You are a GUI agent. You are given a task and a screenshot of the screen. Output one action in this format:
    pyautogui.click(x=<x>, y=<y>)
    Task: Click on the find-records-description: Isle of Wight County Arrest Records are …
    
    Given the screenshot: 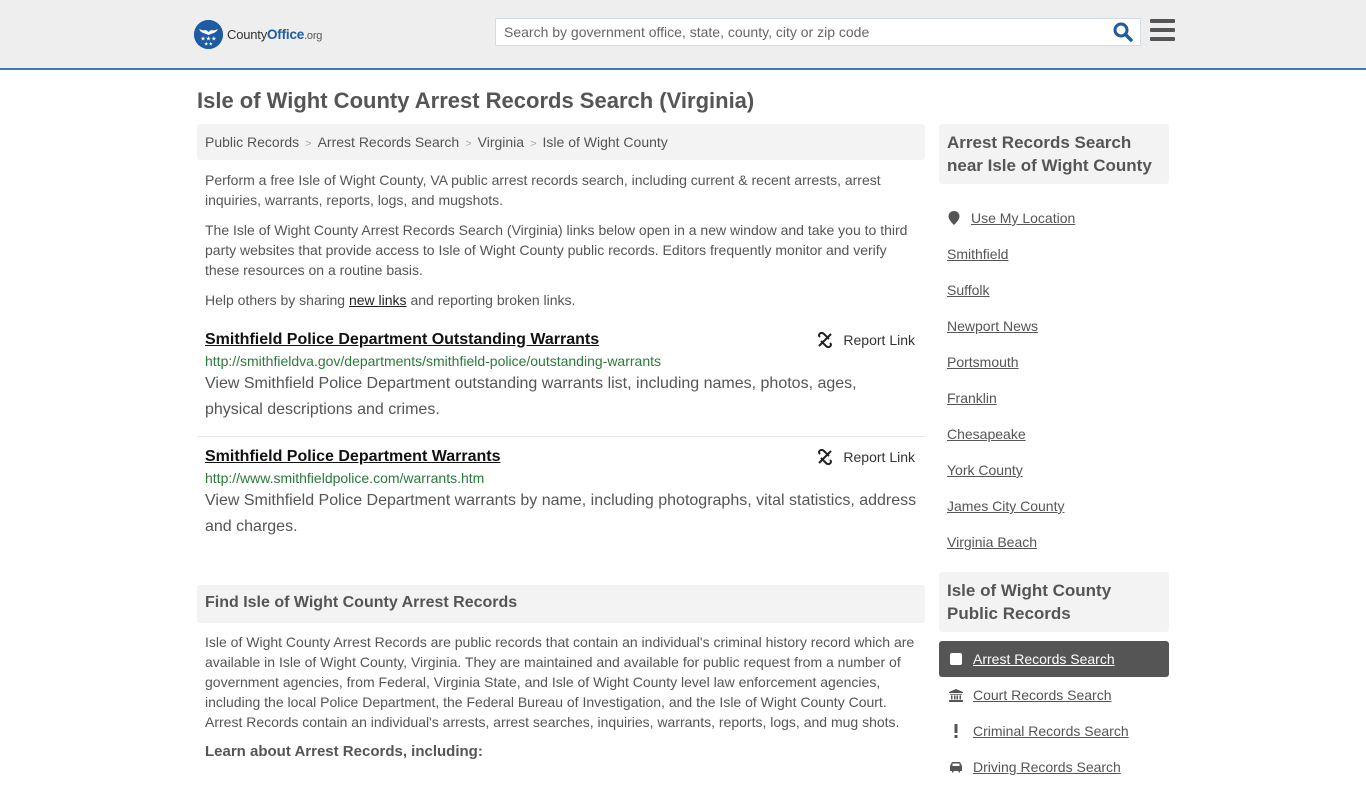 What is the action you would take?
    pyautogui.click(x=560, y=682)
    